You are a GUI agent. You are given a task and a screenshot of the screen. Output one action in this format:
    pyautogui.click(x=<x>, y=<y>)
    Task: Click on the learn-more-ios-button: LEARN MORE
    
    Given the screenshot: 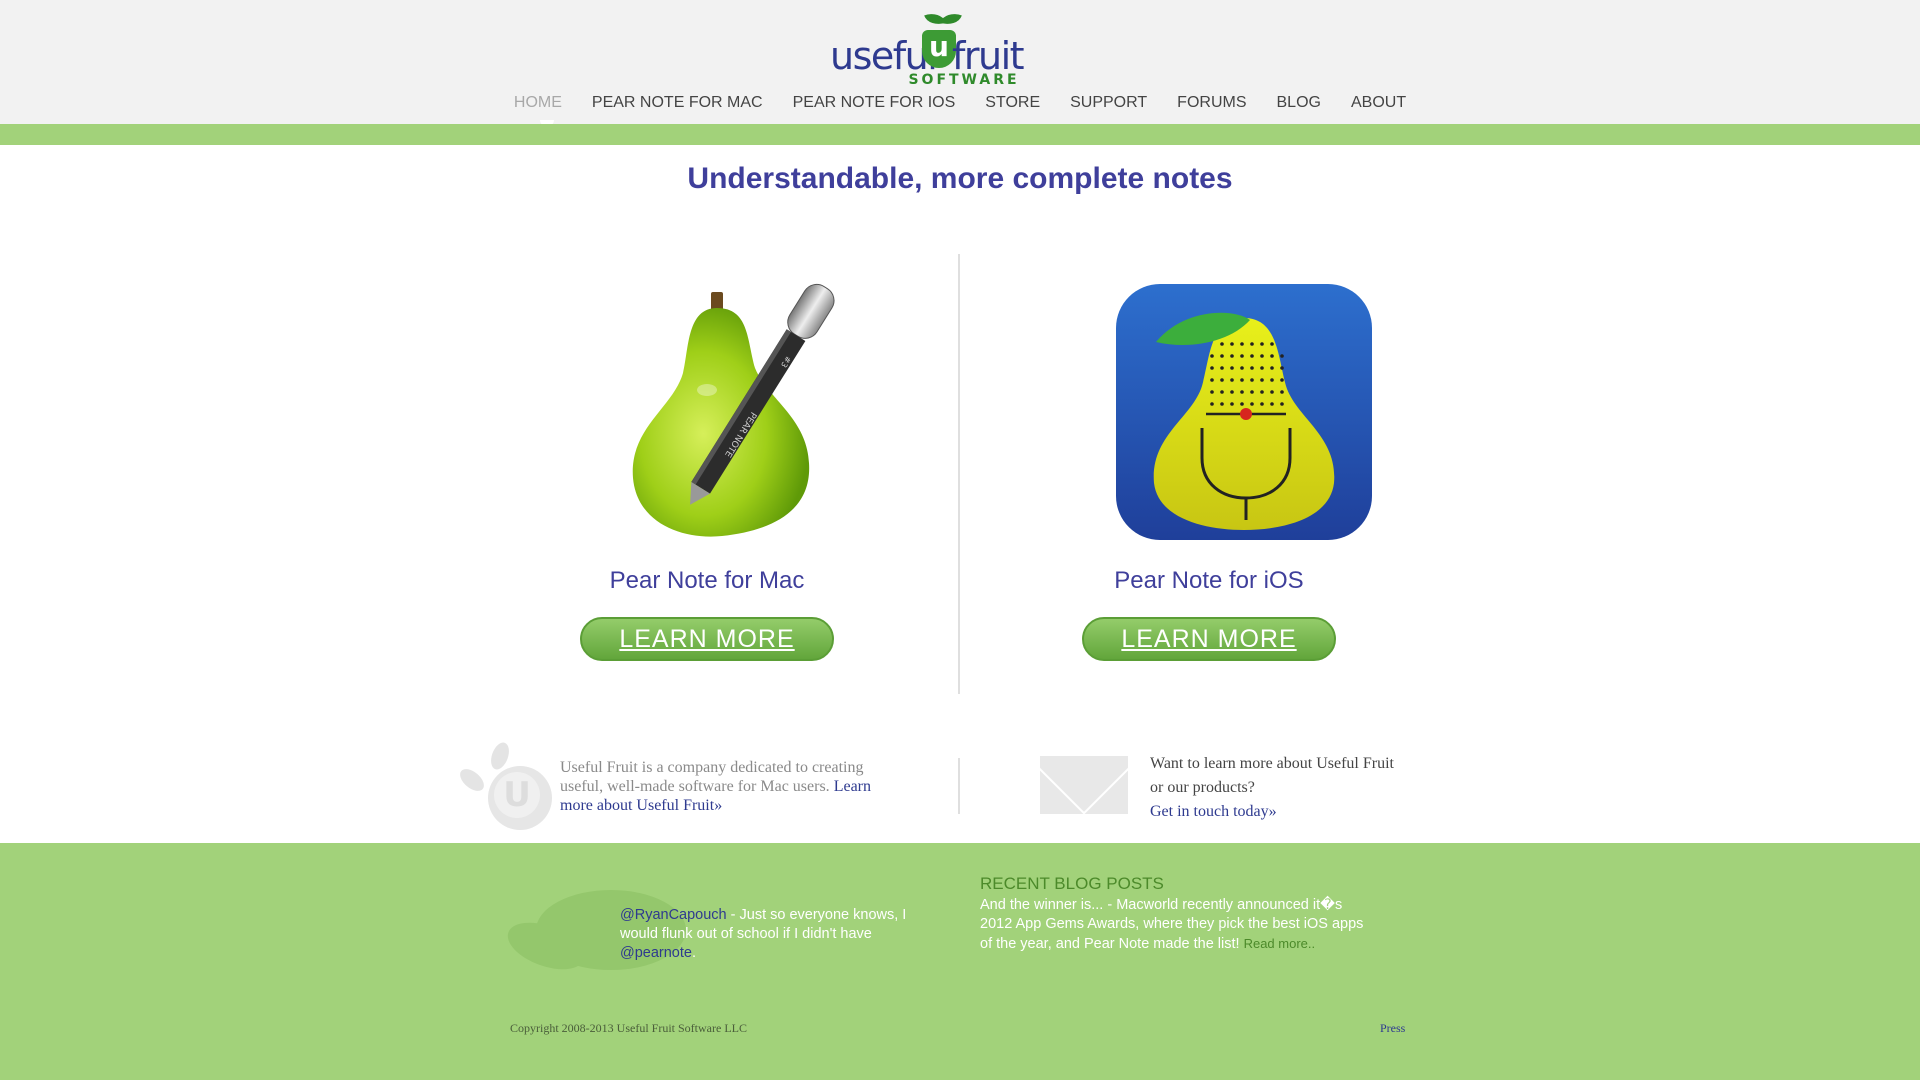 What is the action you would take?
    pyautogui.click(x=1209, y=639)
    